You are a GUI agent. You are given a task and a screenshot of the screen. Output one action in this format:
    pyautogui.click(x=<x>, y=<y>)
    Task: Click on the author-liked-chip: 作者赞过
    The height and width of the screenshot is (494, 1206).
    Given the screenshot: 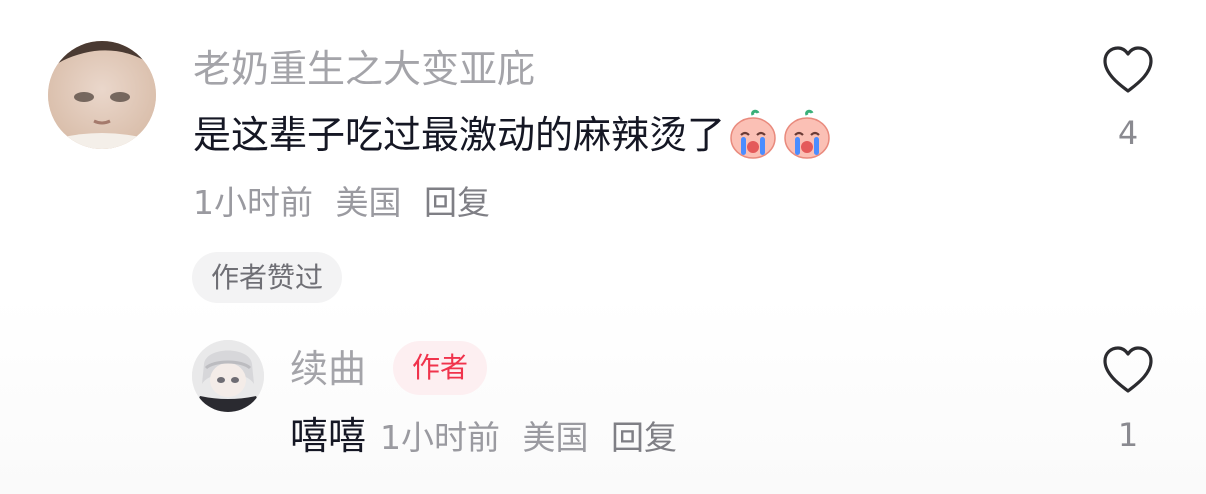 What is the action you would take?
    pyautogui.click(x=267, y=277)
    